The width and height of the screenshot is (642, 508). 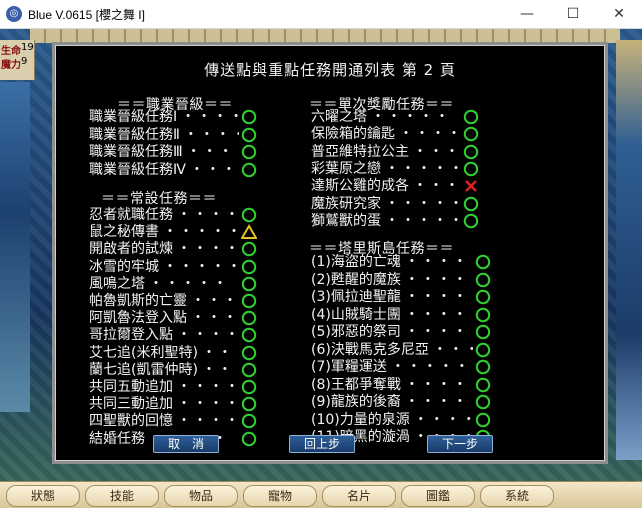 I want to click on menu-tab: 技能, so click(x=122, y=496).